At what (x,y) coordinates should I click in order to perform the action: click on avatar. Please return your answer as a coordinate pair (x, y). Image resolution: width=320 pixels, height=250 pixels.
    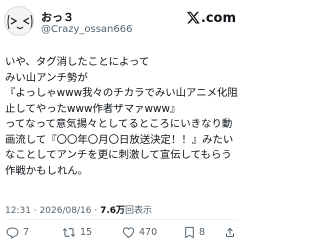
    Looking at the image, I should click on (19, 21).